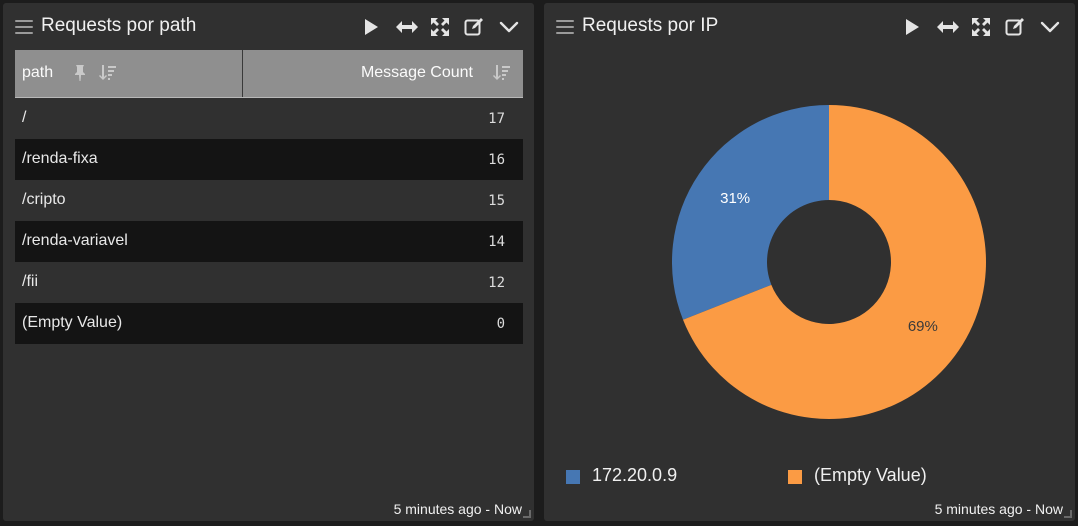 The image size is (1078, 526). I want to click on table-row: /renda-variavel 14, so click(269, 241).